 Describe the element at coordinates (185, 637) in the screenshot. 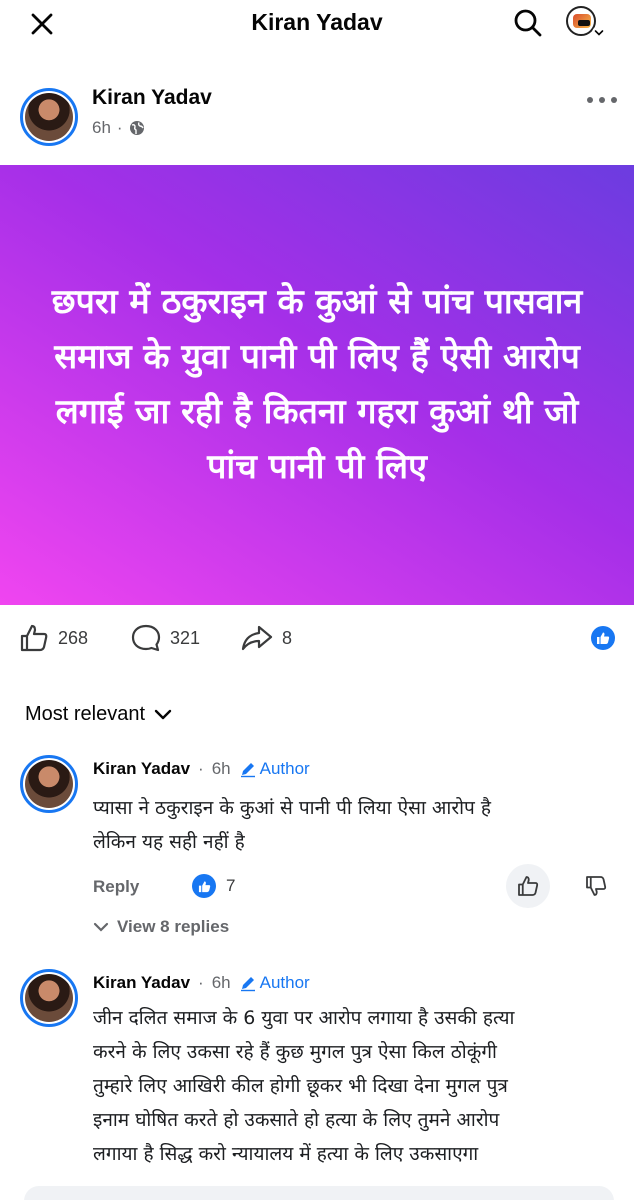

I see `comment-count: 321` at that location.